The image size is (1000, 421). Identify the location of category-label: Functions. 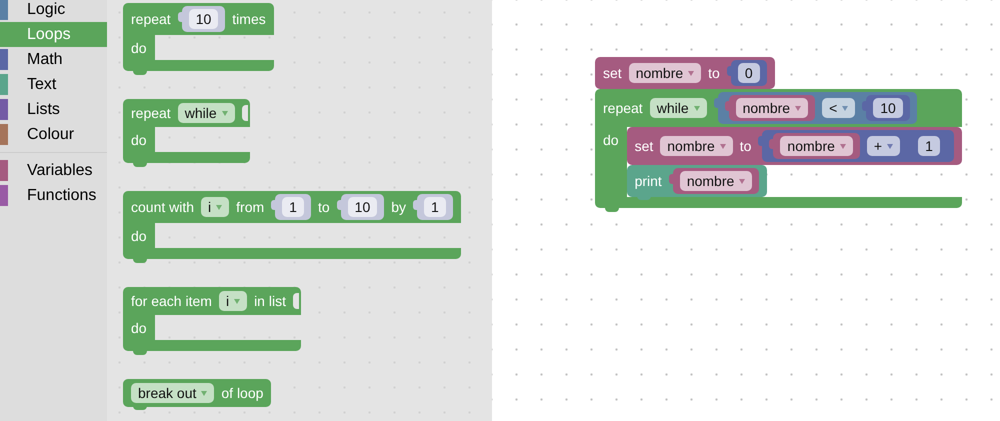
(61, 195).